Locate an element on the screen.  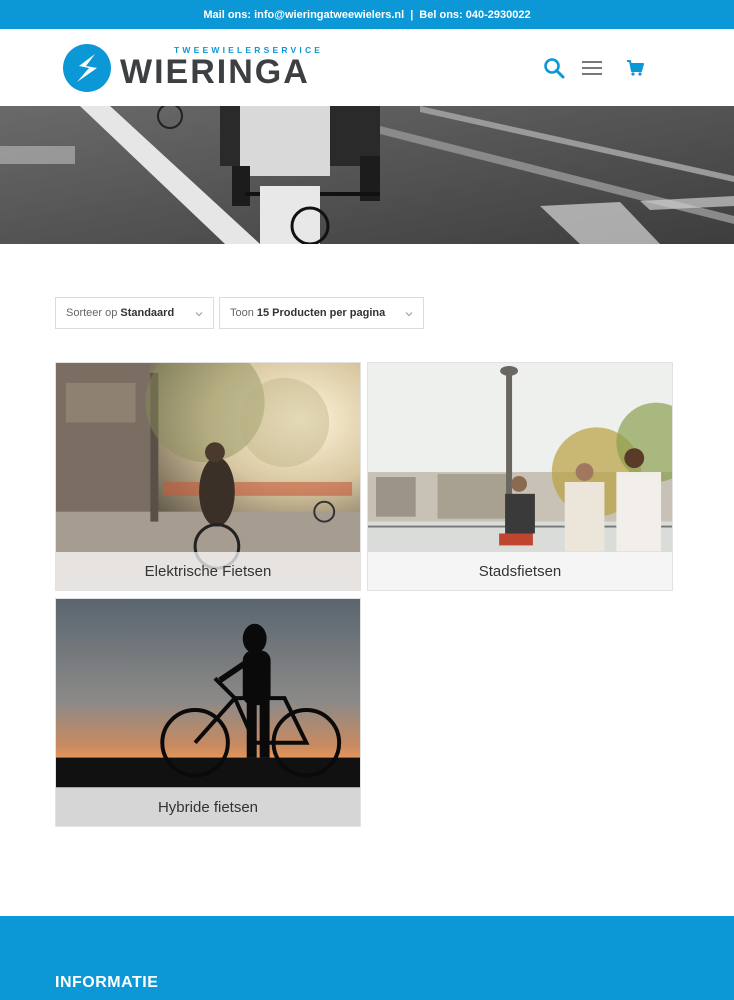
per-page-value: 15 Producten per pagina is located at coordinates (321, 313).